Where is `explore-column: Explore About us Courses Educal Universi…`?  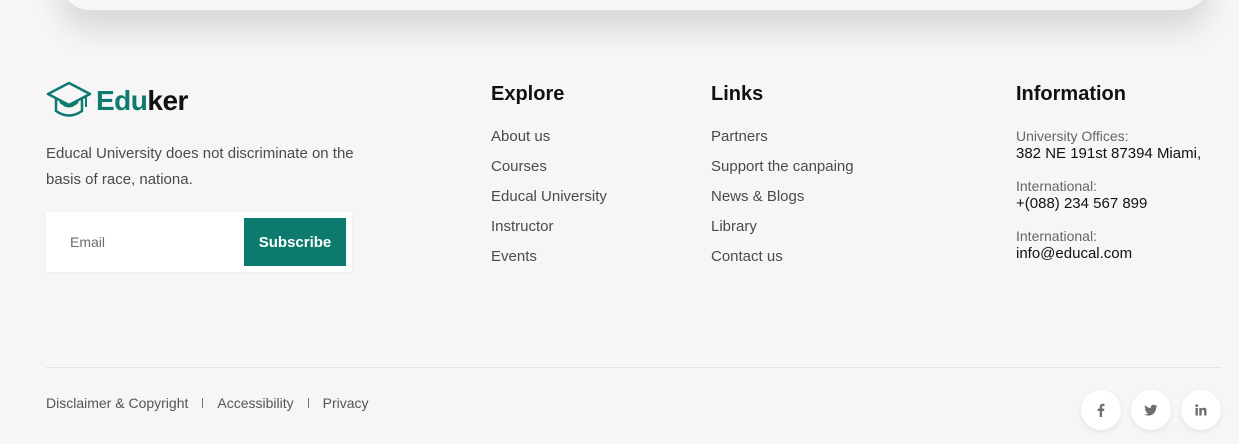
explore-column: Explore About us Courses Educal Universi… is located at coordinates (549, 179).